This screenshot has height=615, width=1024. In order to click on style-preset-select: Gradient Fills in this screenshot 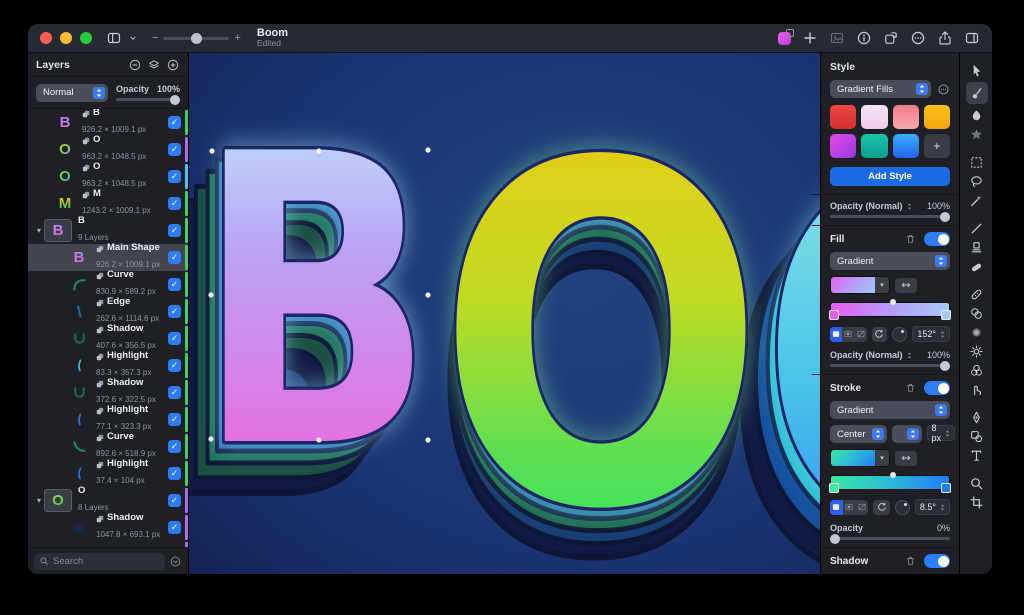, I will do `click(880, 89)`.